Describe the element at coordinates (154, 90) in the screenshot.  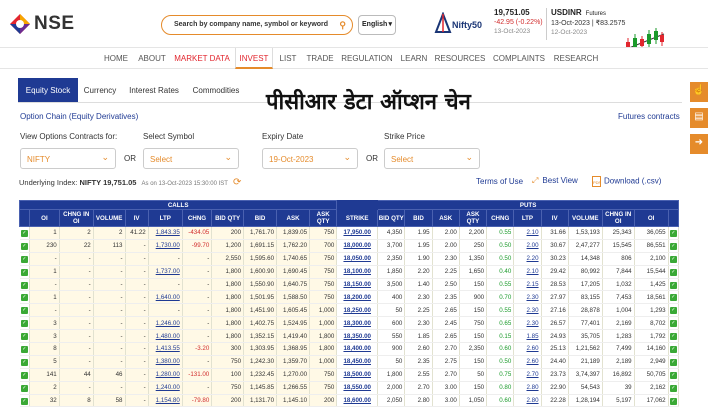
I see `tab-interest-rates: Interest Rates` at that location.